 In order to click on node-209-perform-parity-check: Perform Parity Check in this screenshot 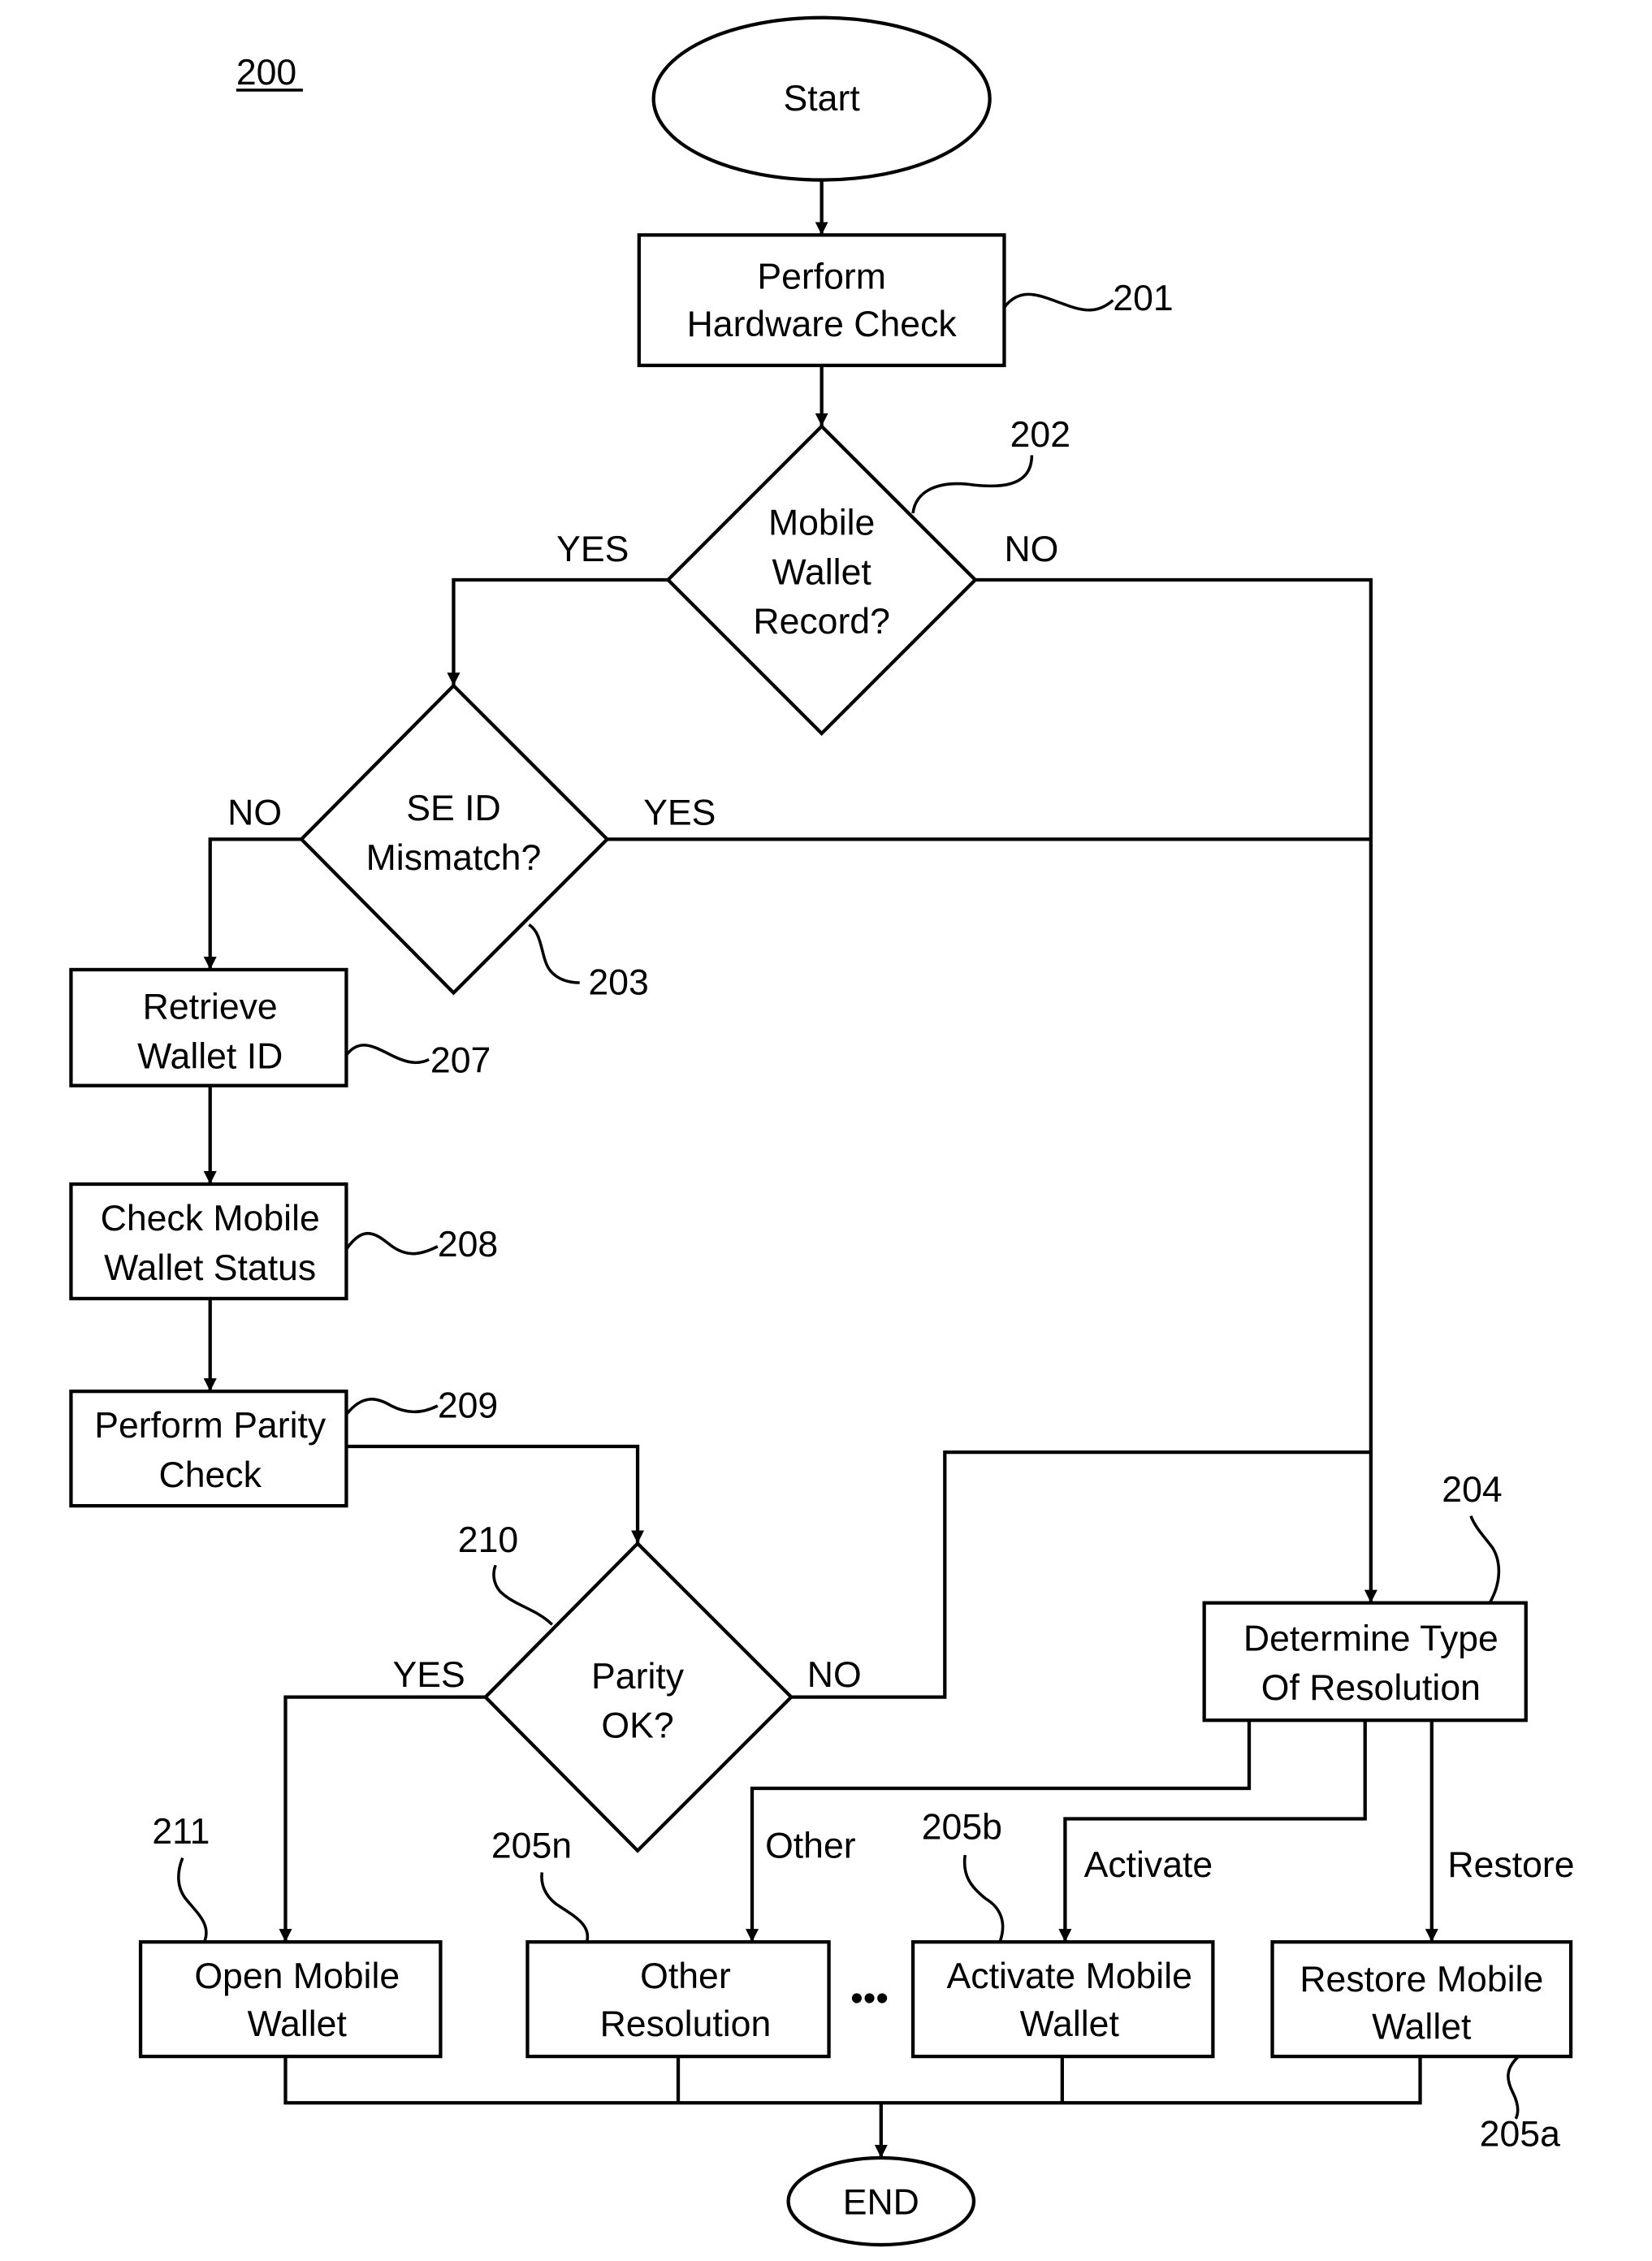, I will do `click(208, 1449)`.